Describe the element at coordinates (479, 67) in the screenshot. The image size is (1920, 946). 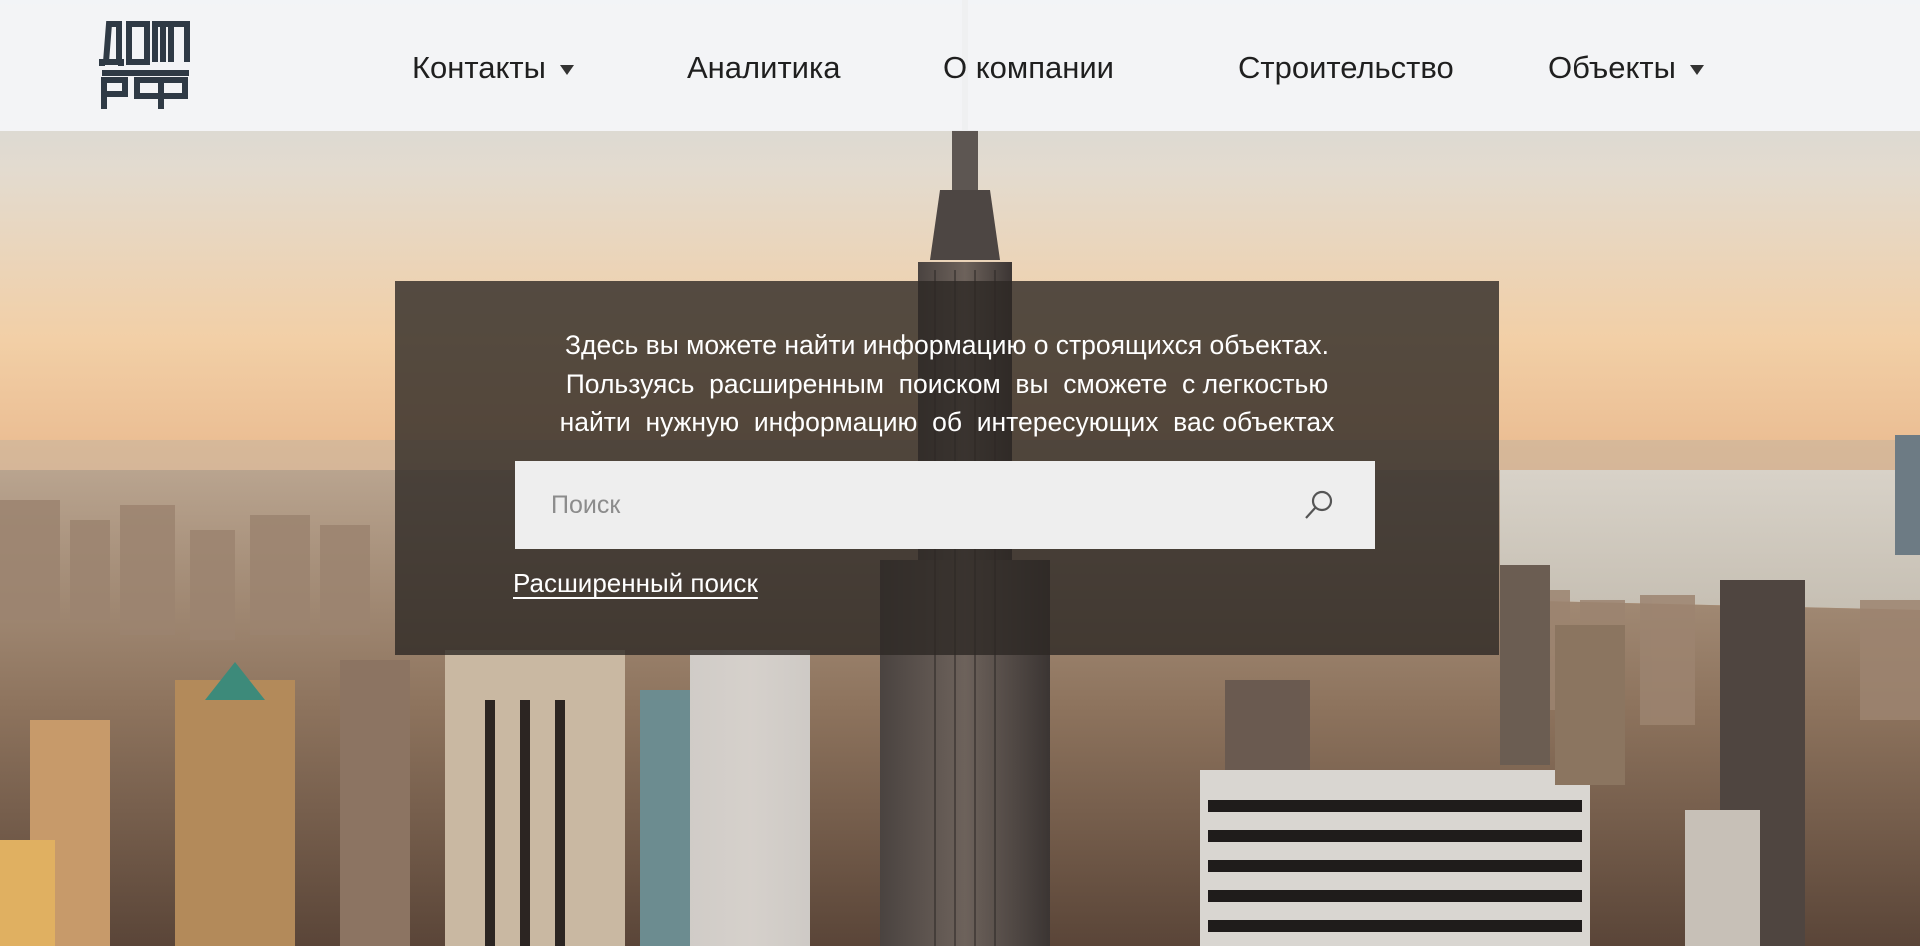
I see `nav-item-label: Контакты` at that location.